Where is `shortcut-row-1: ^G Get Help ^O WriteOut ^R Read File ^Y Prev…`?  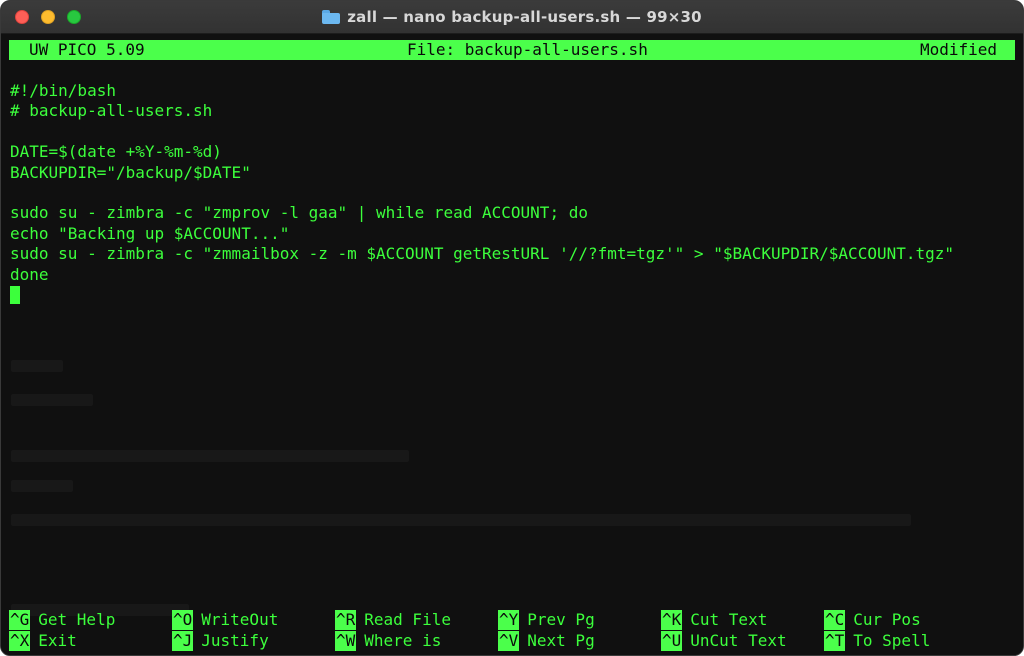
shortcut-row-1: ^G Get Help ^O WriteOut ^R Read File ^Y Prev… is located at coordinates (512, 620).